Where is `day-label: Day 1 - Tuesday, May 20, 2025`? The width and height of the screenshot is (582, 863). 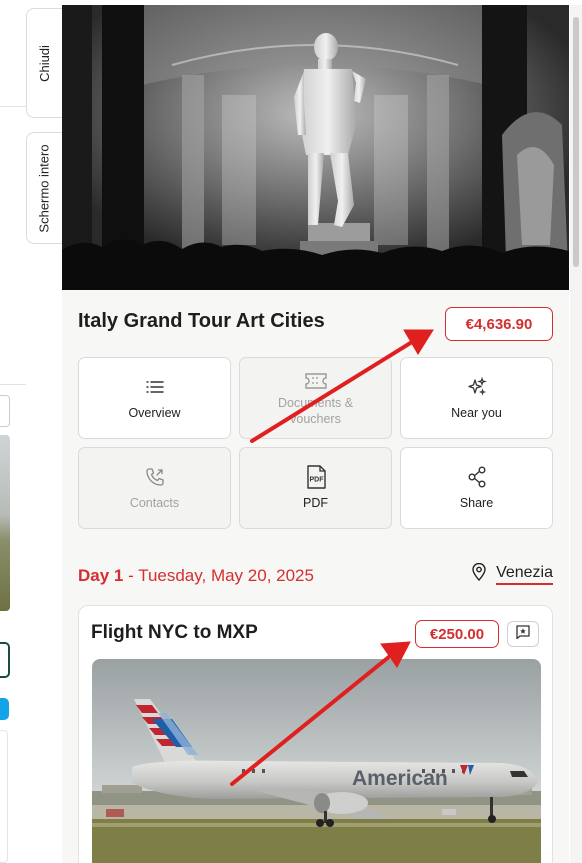 day-label: Day 1 - Tuesday, May 20, 2025 is located at coordinates (196, 576).